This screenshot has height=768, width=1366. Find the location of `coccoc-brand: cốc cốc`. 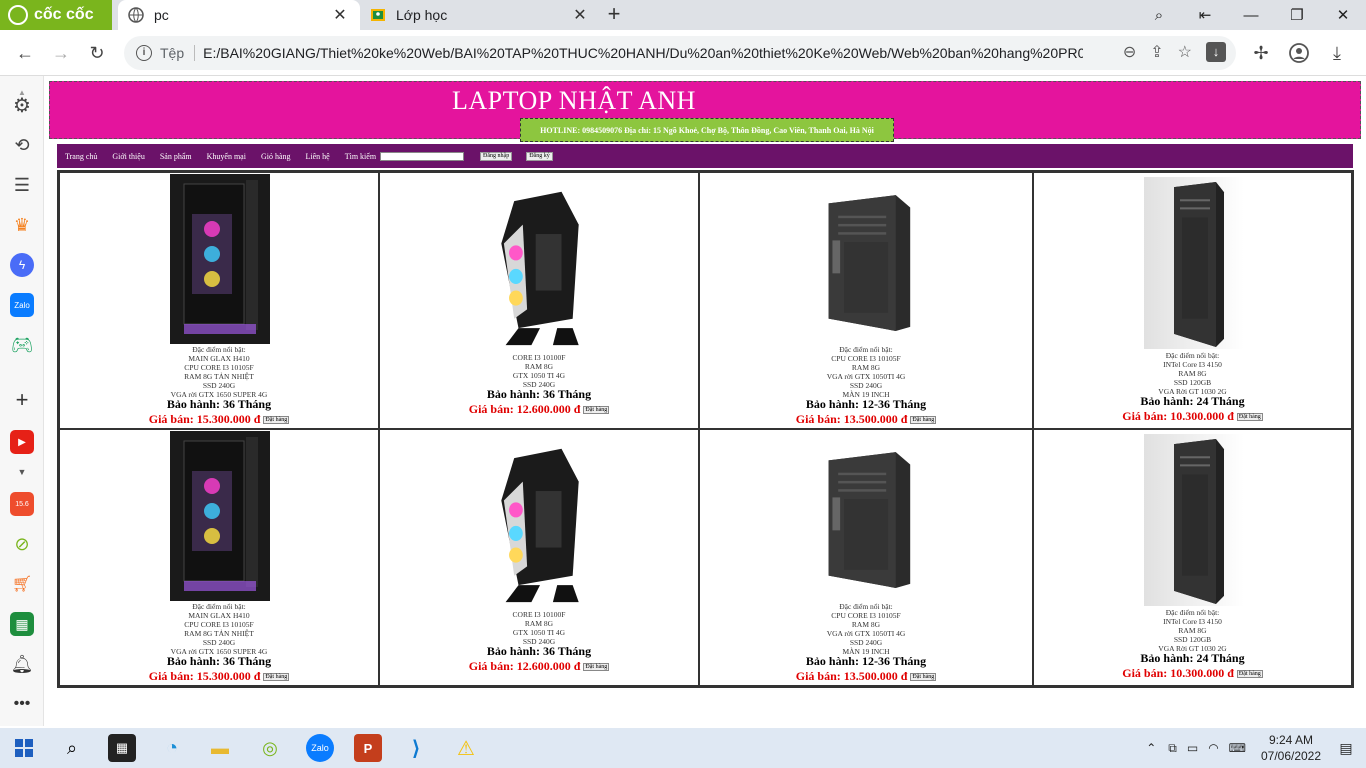

coccoc-brand: cốc cốc is located at coordinates (56, 15).